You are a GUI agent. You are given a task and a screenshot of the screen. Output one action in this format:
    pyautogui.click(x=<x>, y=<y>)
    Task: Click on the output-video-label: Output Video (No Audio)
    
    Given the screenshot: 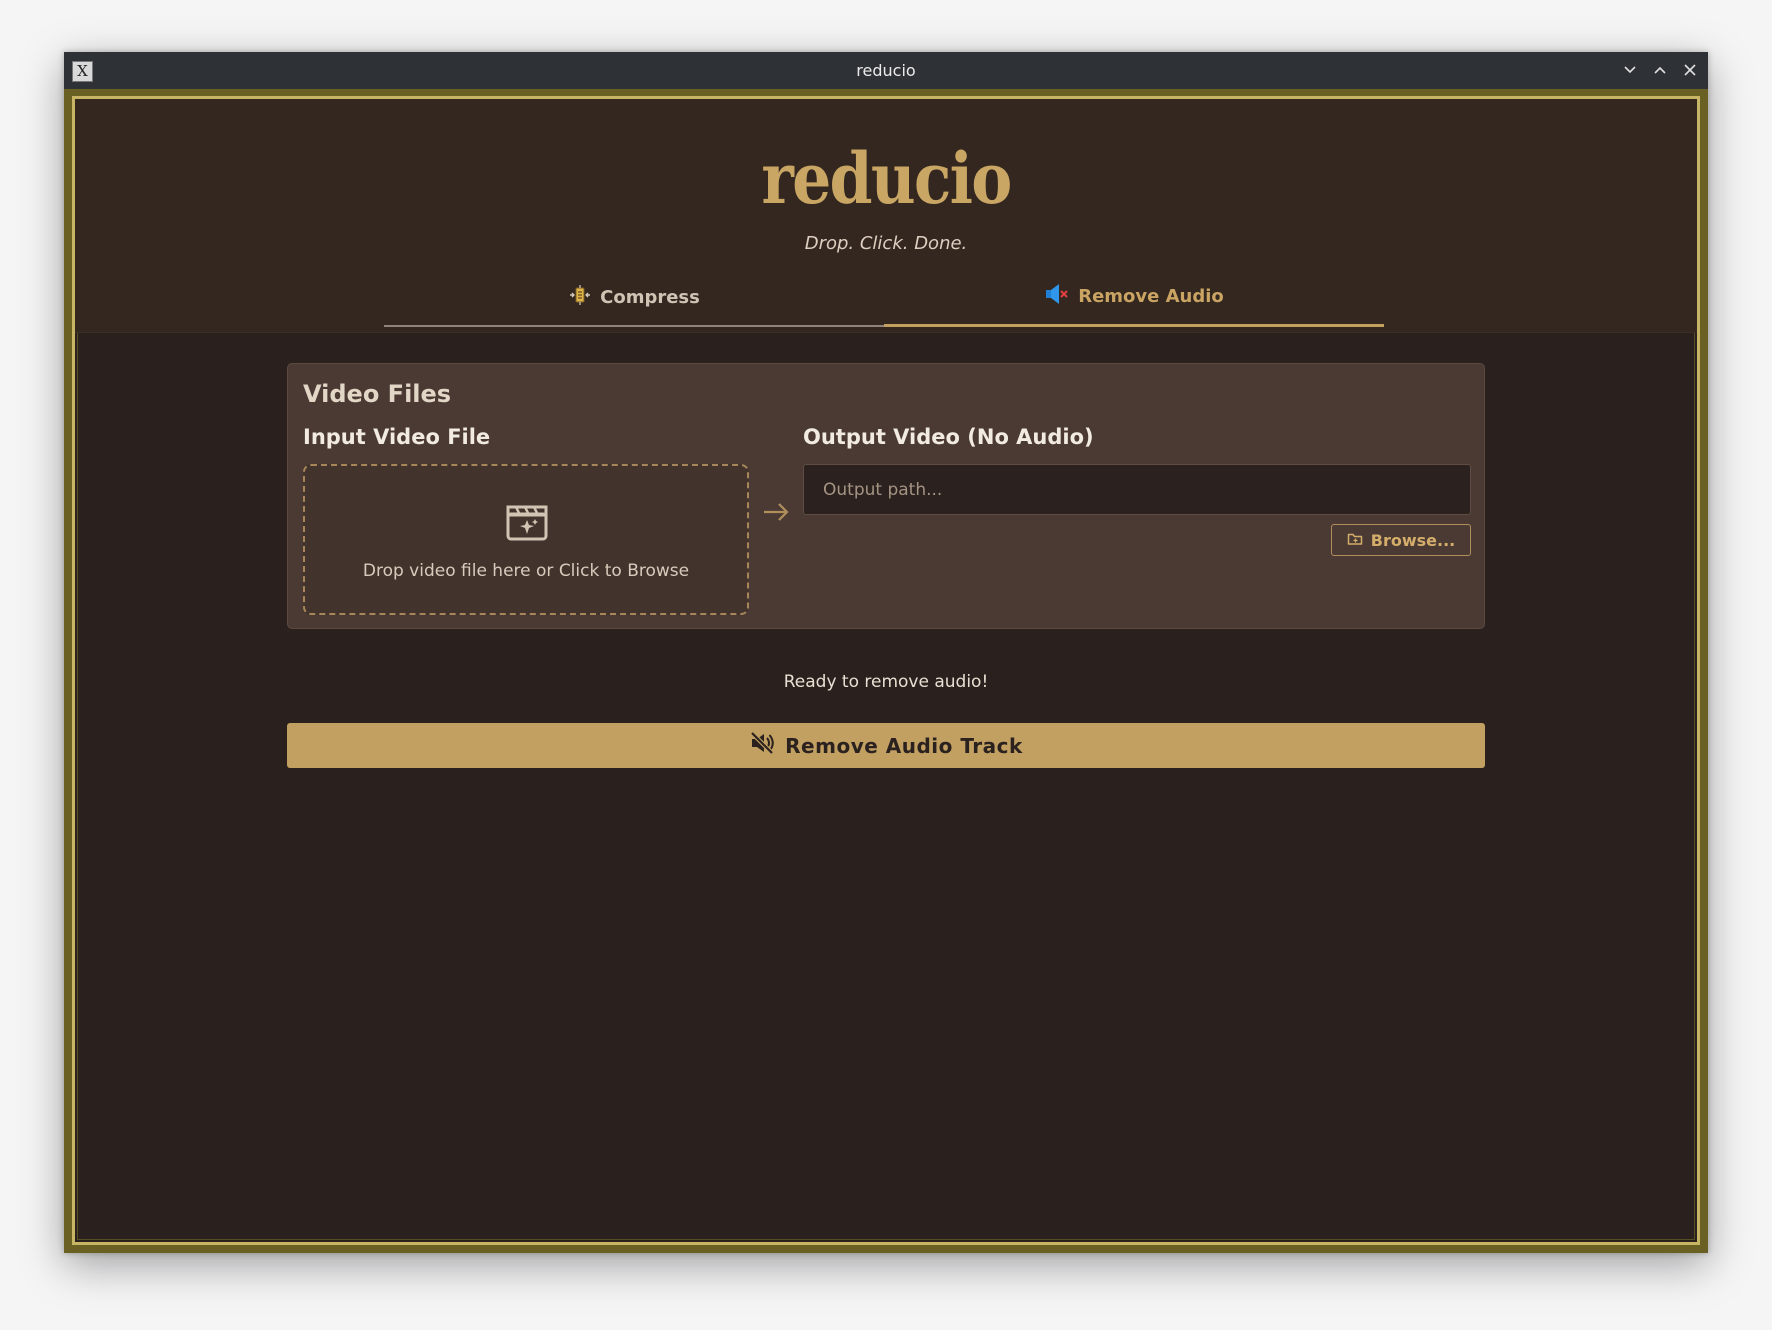 What is the action you would take?
    pyautogui.click(x=948, y=437)
    